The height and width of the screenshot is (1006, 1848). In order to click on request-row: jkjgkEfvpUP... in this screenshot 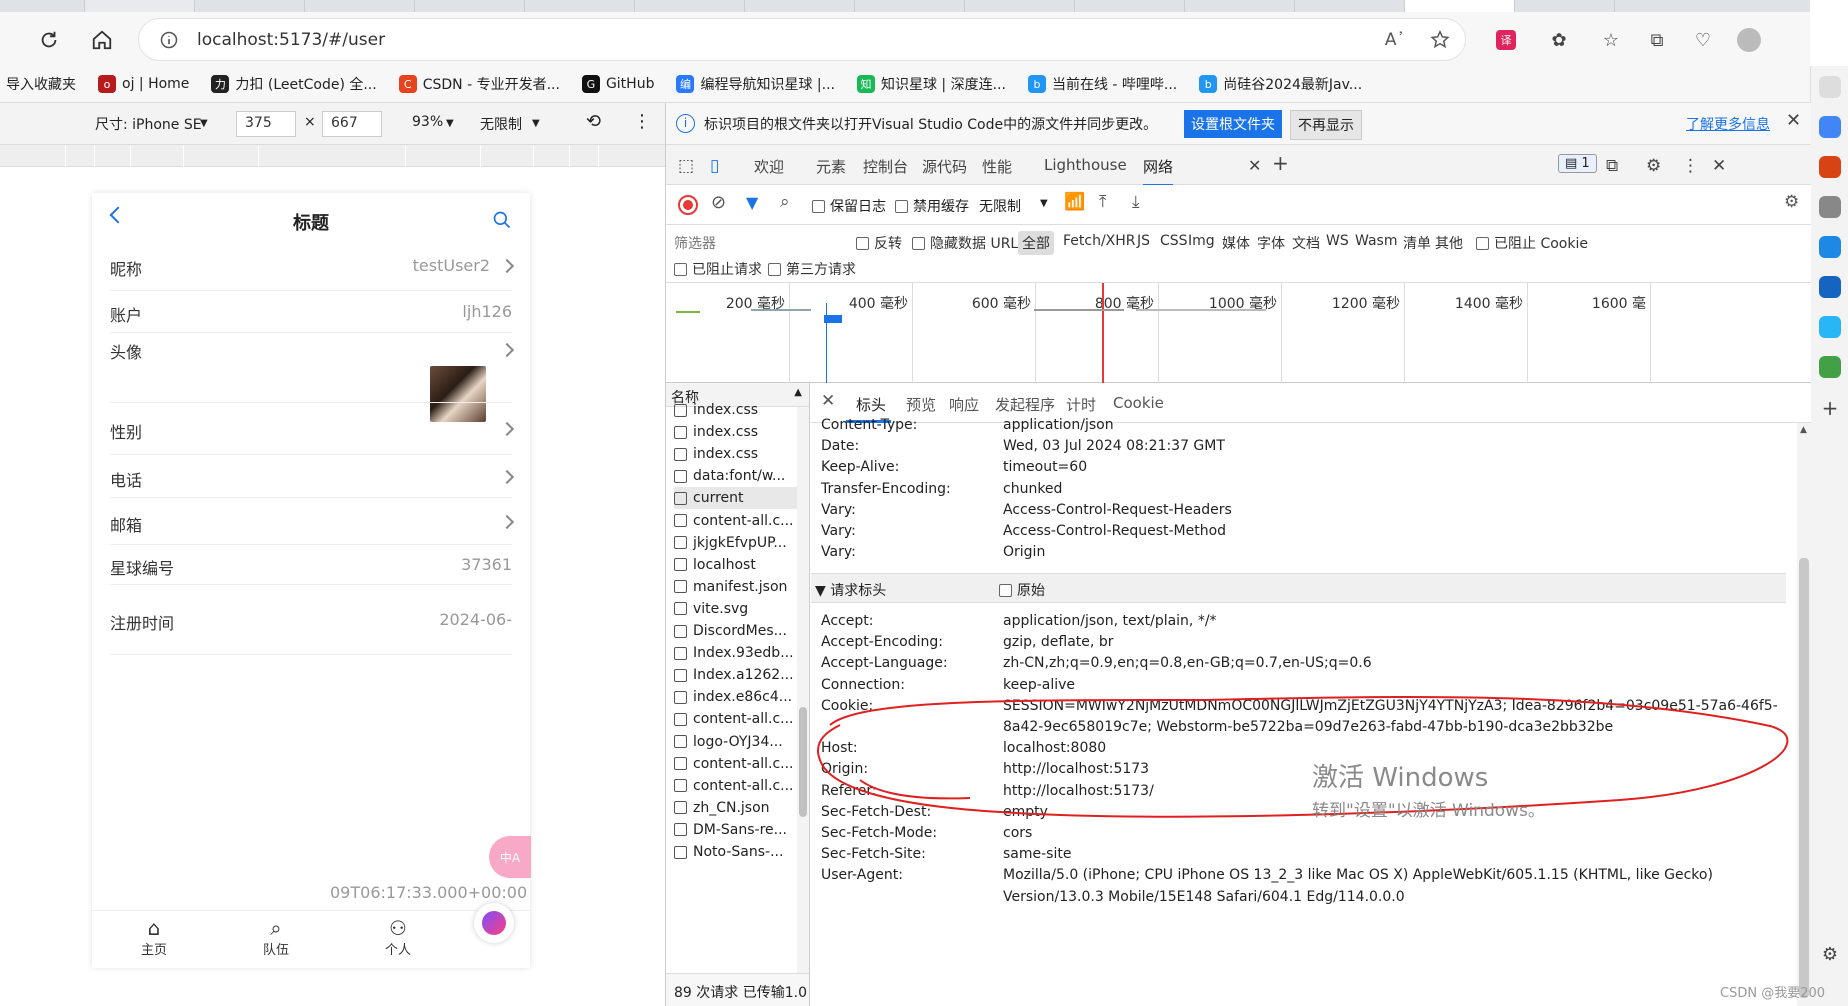, I will do `click(738, 543)`.